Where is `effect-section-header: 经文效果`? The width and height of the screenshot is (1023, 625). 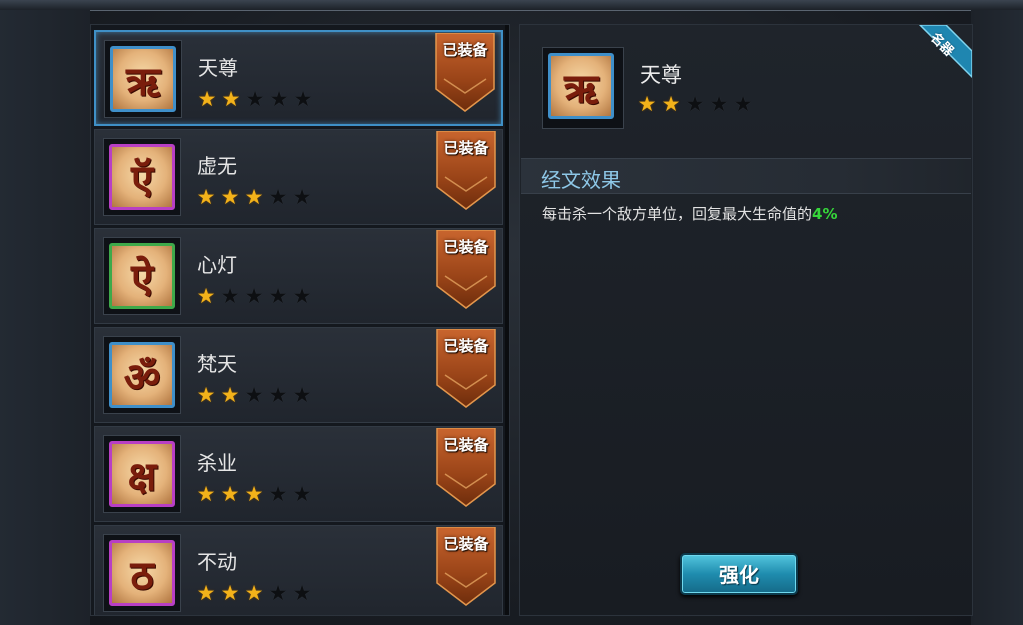 effect-section-header: 经文效果 is located at coordinates (746, 176).